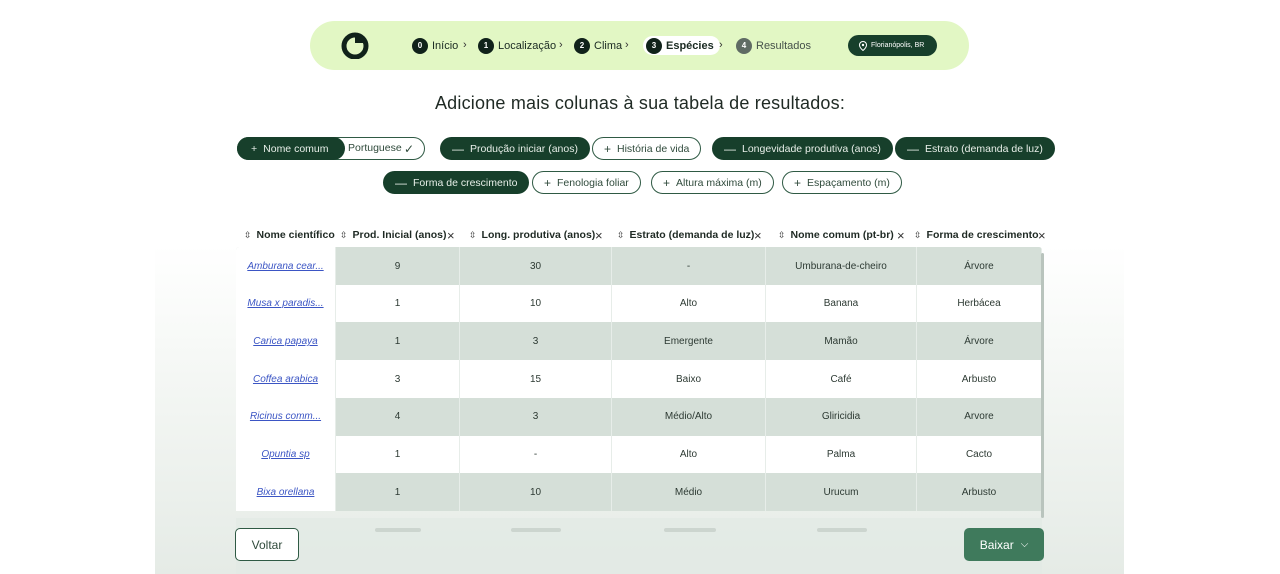 This screenshot has height=574, width=1280. What do you see at coordinates (456, 182) in the screenshot?
I see `chip-forma-de-crescimento: — Forma de crescimento` at bounding box center [456, 182].